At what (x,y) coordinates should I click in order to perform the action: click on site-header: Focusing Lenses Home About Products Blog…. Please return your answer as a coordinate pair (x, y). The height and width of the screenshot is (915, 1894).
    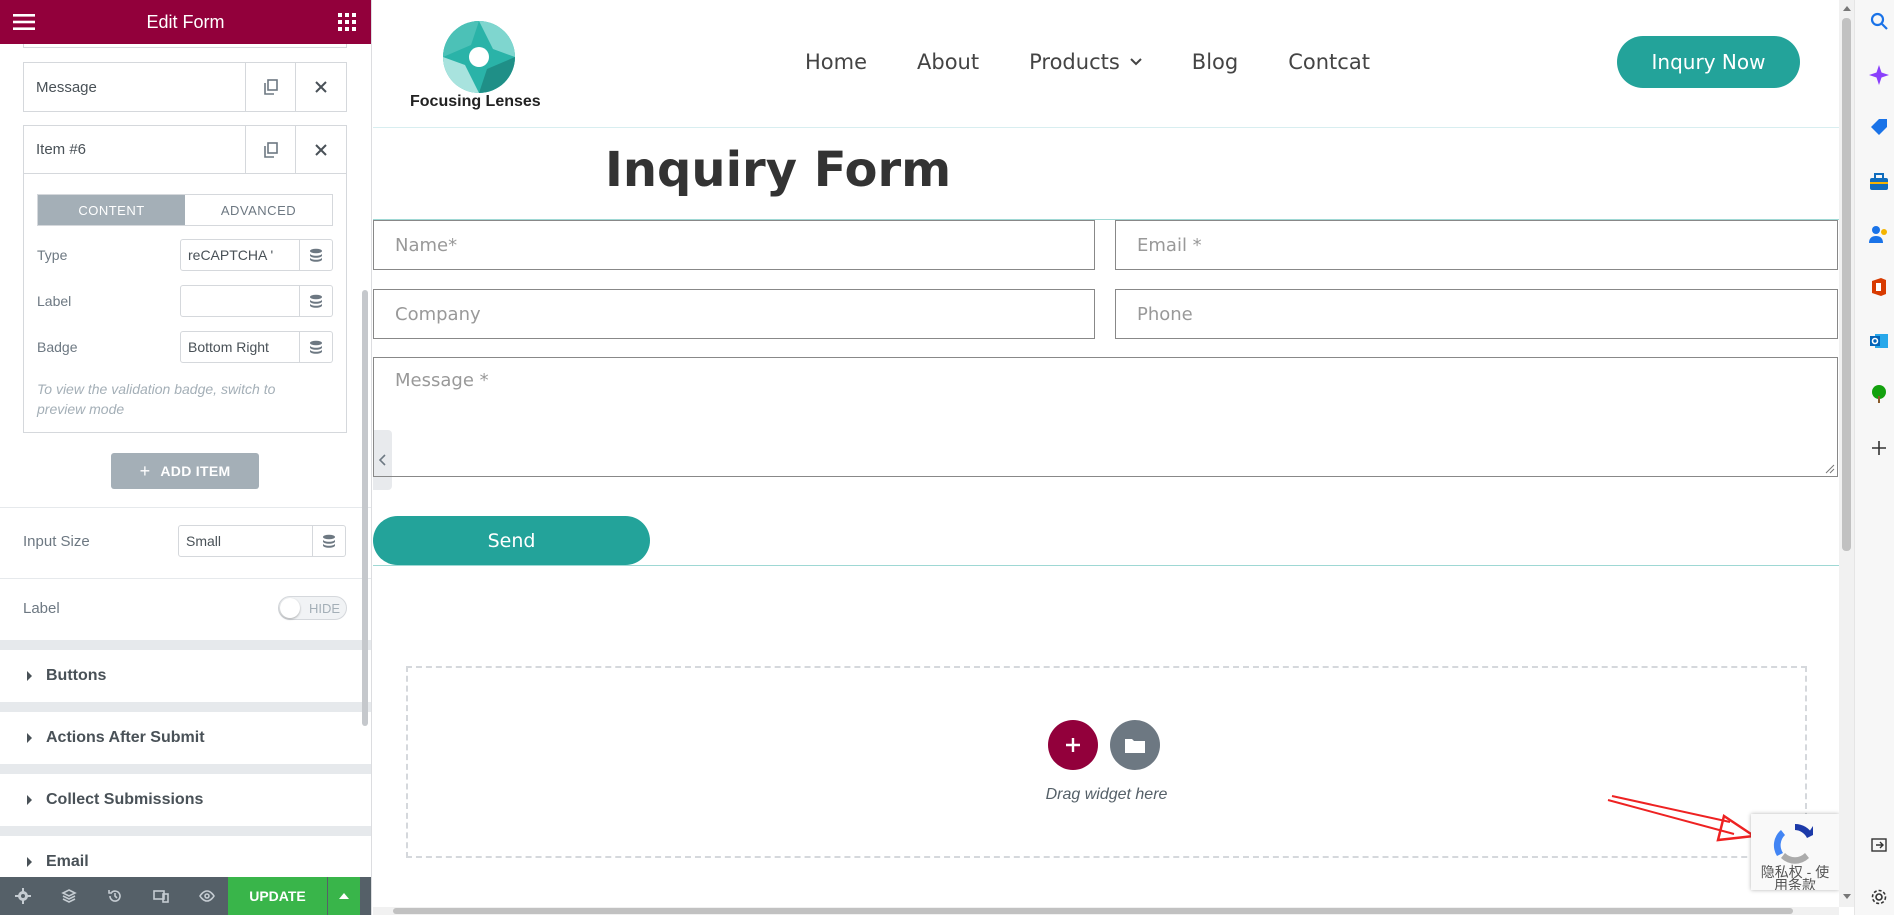
    Looking at the image, I should click on (1106, 64).